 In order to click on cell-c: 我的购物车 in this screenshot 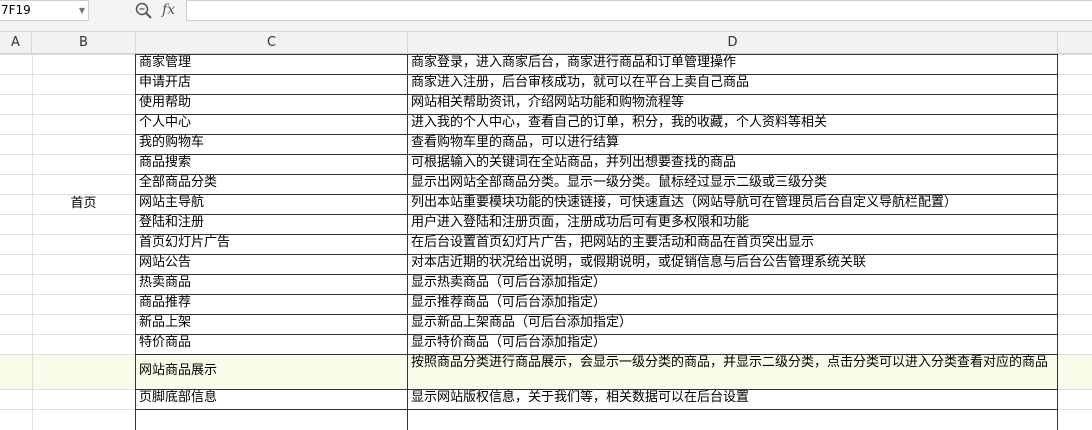, I will do `click(271, 144)`.